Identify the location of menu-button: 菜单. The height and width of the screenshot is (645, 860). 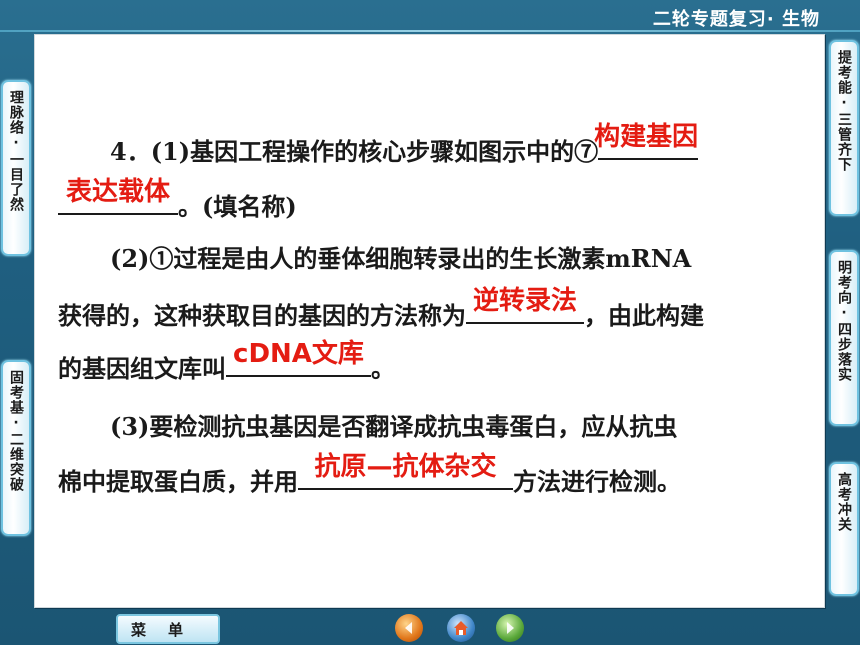
(168, 629).